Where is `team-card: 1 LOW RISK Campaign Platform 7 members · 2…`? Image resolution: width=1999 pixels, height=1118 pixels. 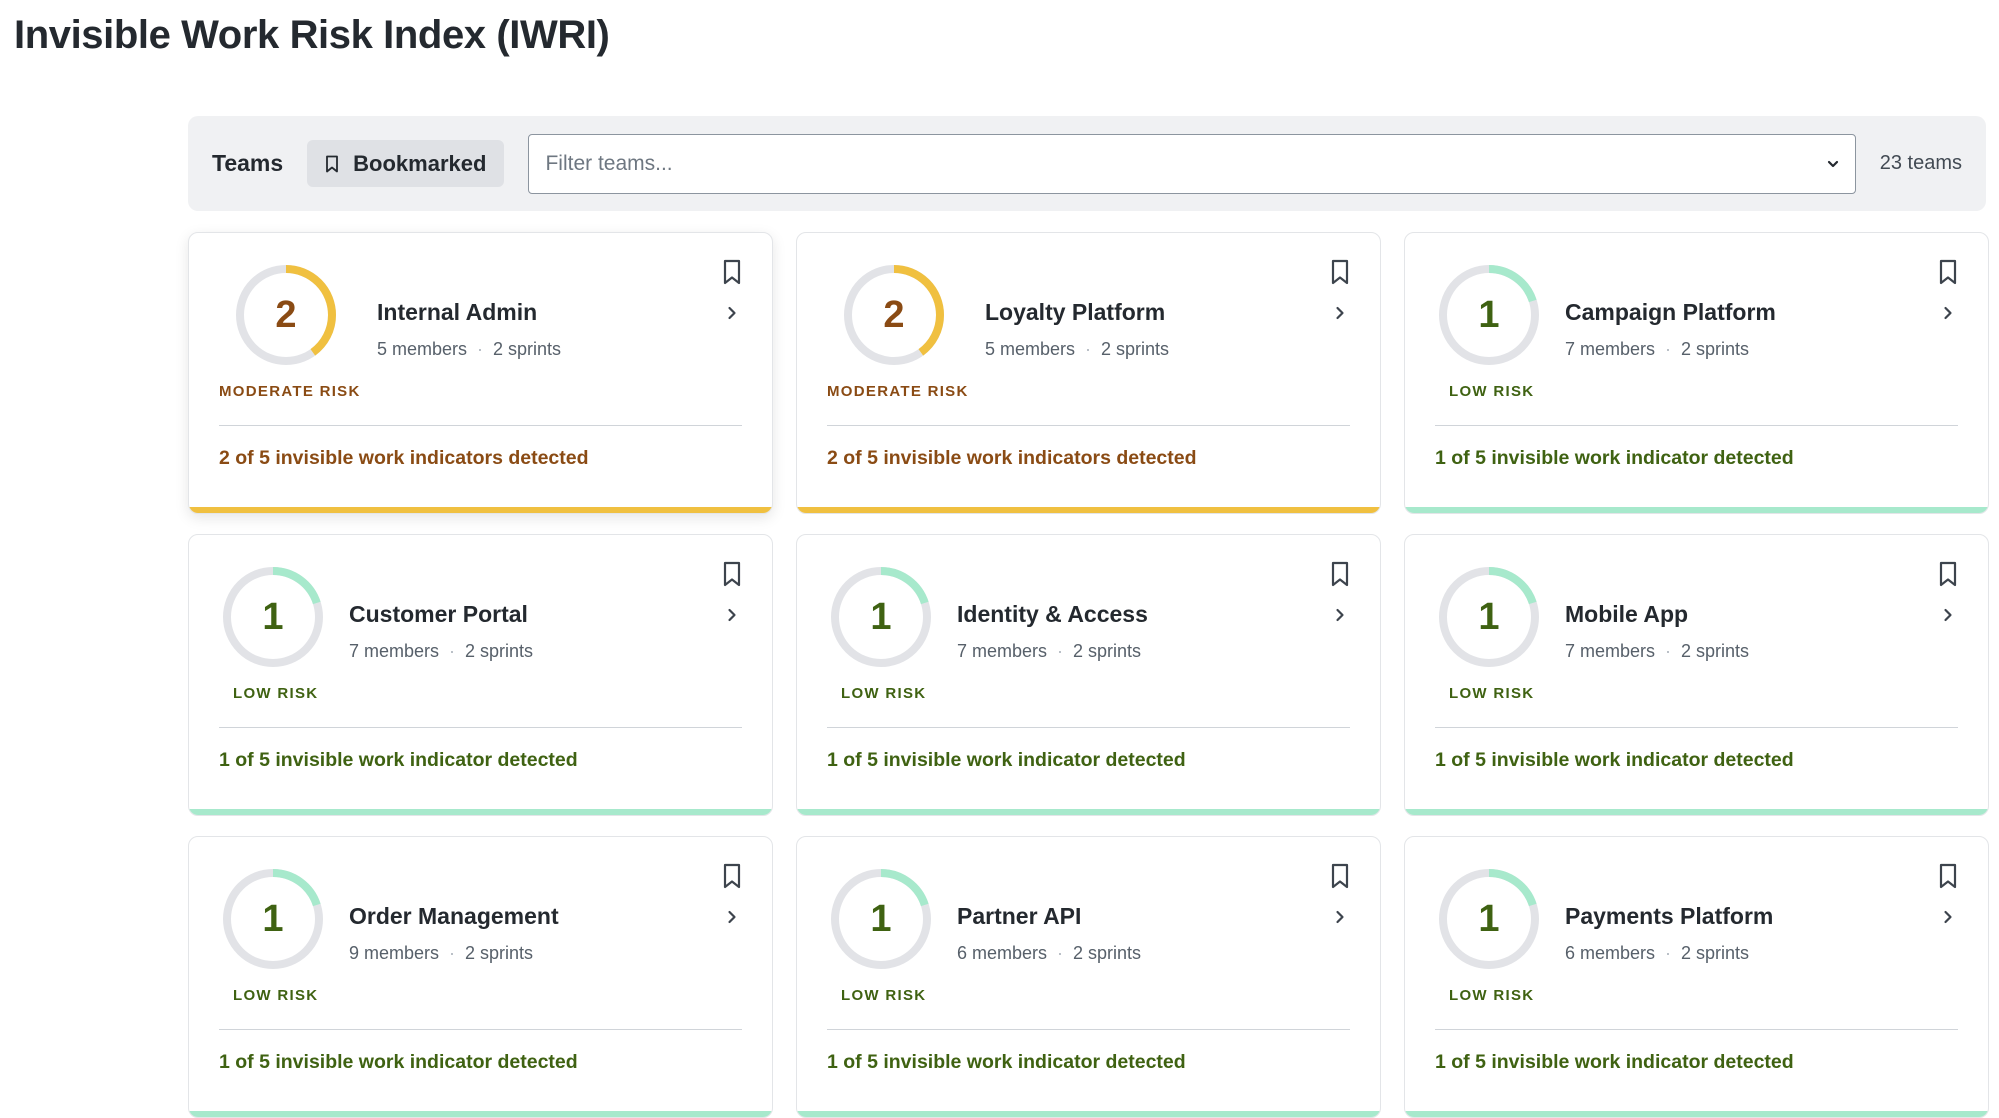
team-card: 1 LOW RISK Campaign Platform 7 members · 2… is located at coordinates (1696, 373).